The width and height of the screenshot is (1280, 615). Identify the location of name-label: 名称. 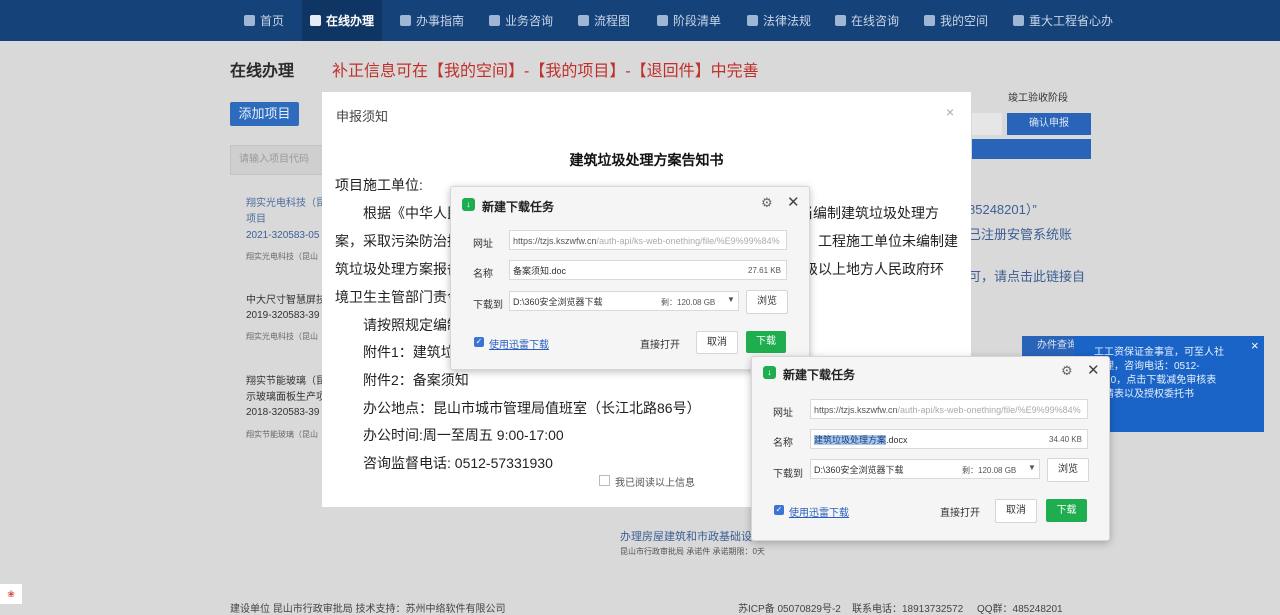
(483, 274).